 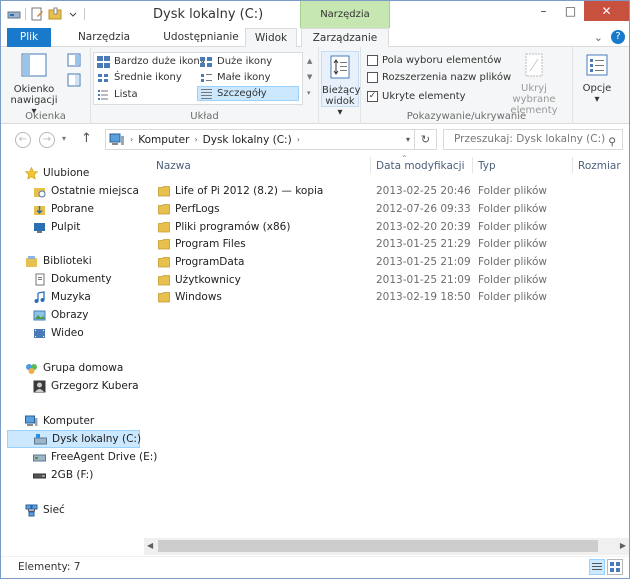 What do you see at coordinates (62, 297) in the screenshot?
I see `nav-music: Muzyka` at bounding box center [62, 297].